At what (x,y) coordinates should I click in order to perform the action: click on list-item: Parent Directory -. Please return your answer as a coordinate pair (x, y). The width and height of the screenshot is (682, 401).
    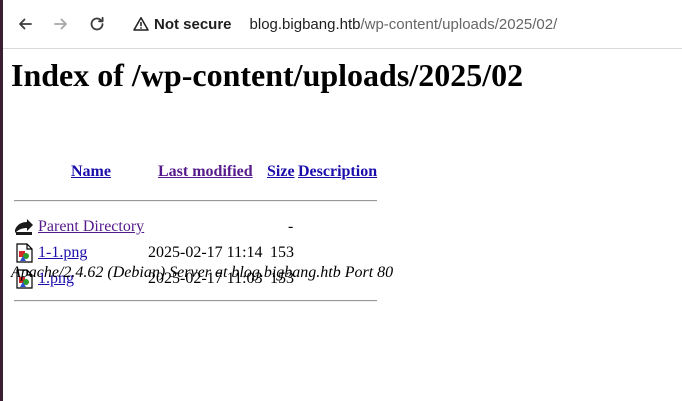
    Looking at the image, I should click on (196, 227).